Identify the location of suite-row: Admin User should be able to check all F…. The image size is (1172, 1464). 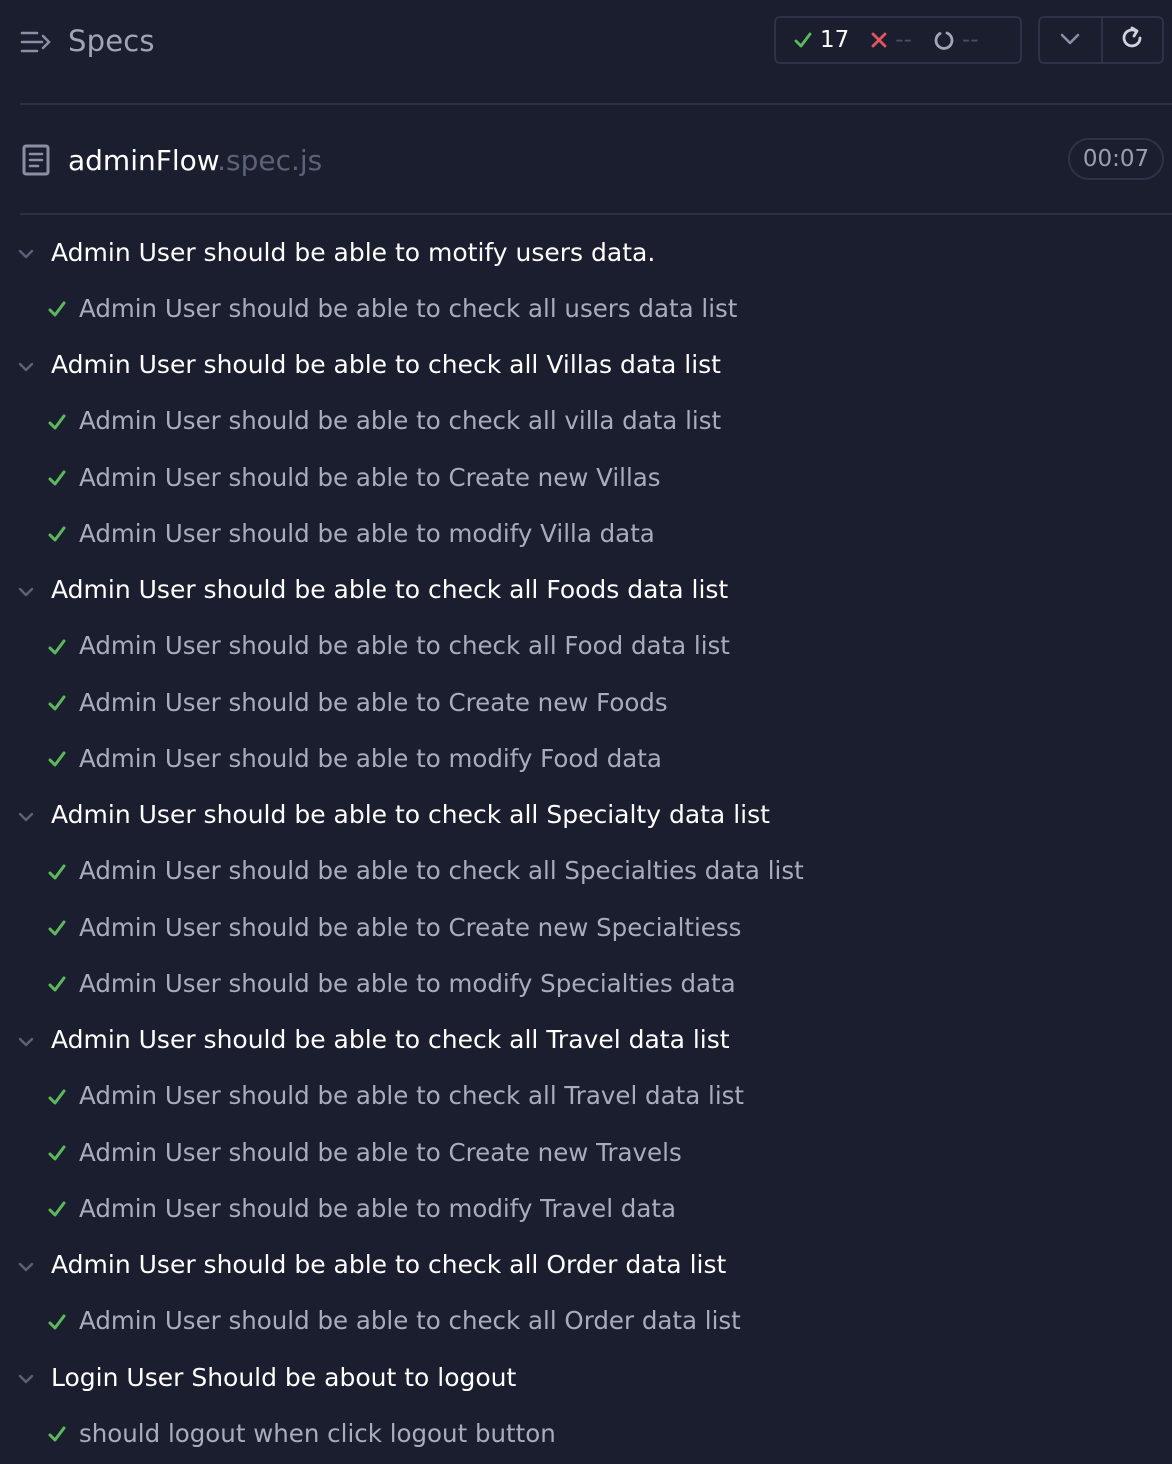
(586, 590).